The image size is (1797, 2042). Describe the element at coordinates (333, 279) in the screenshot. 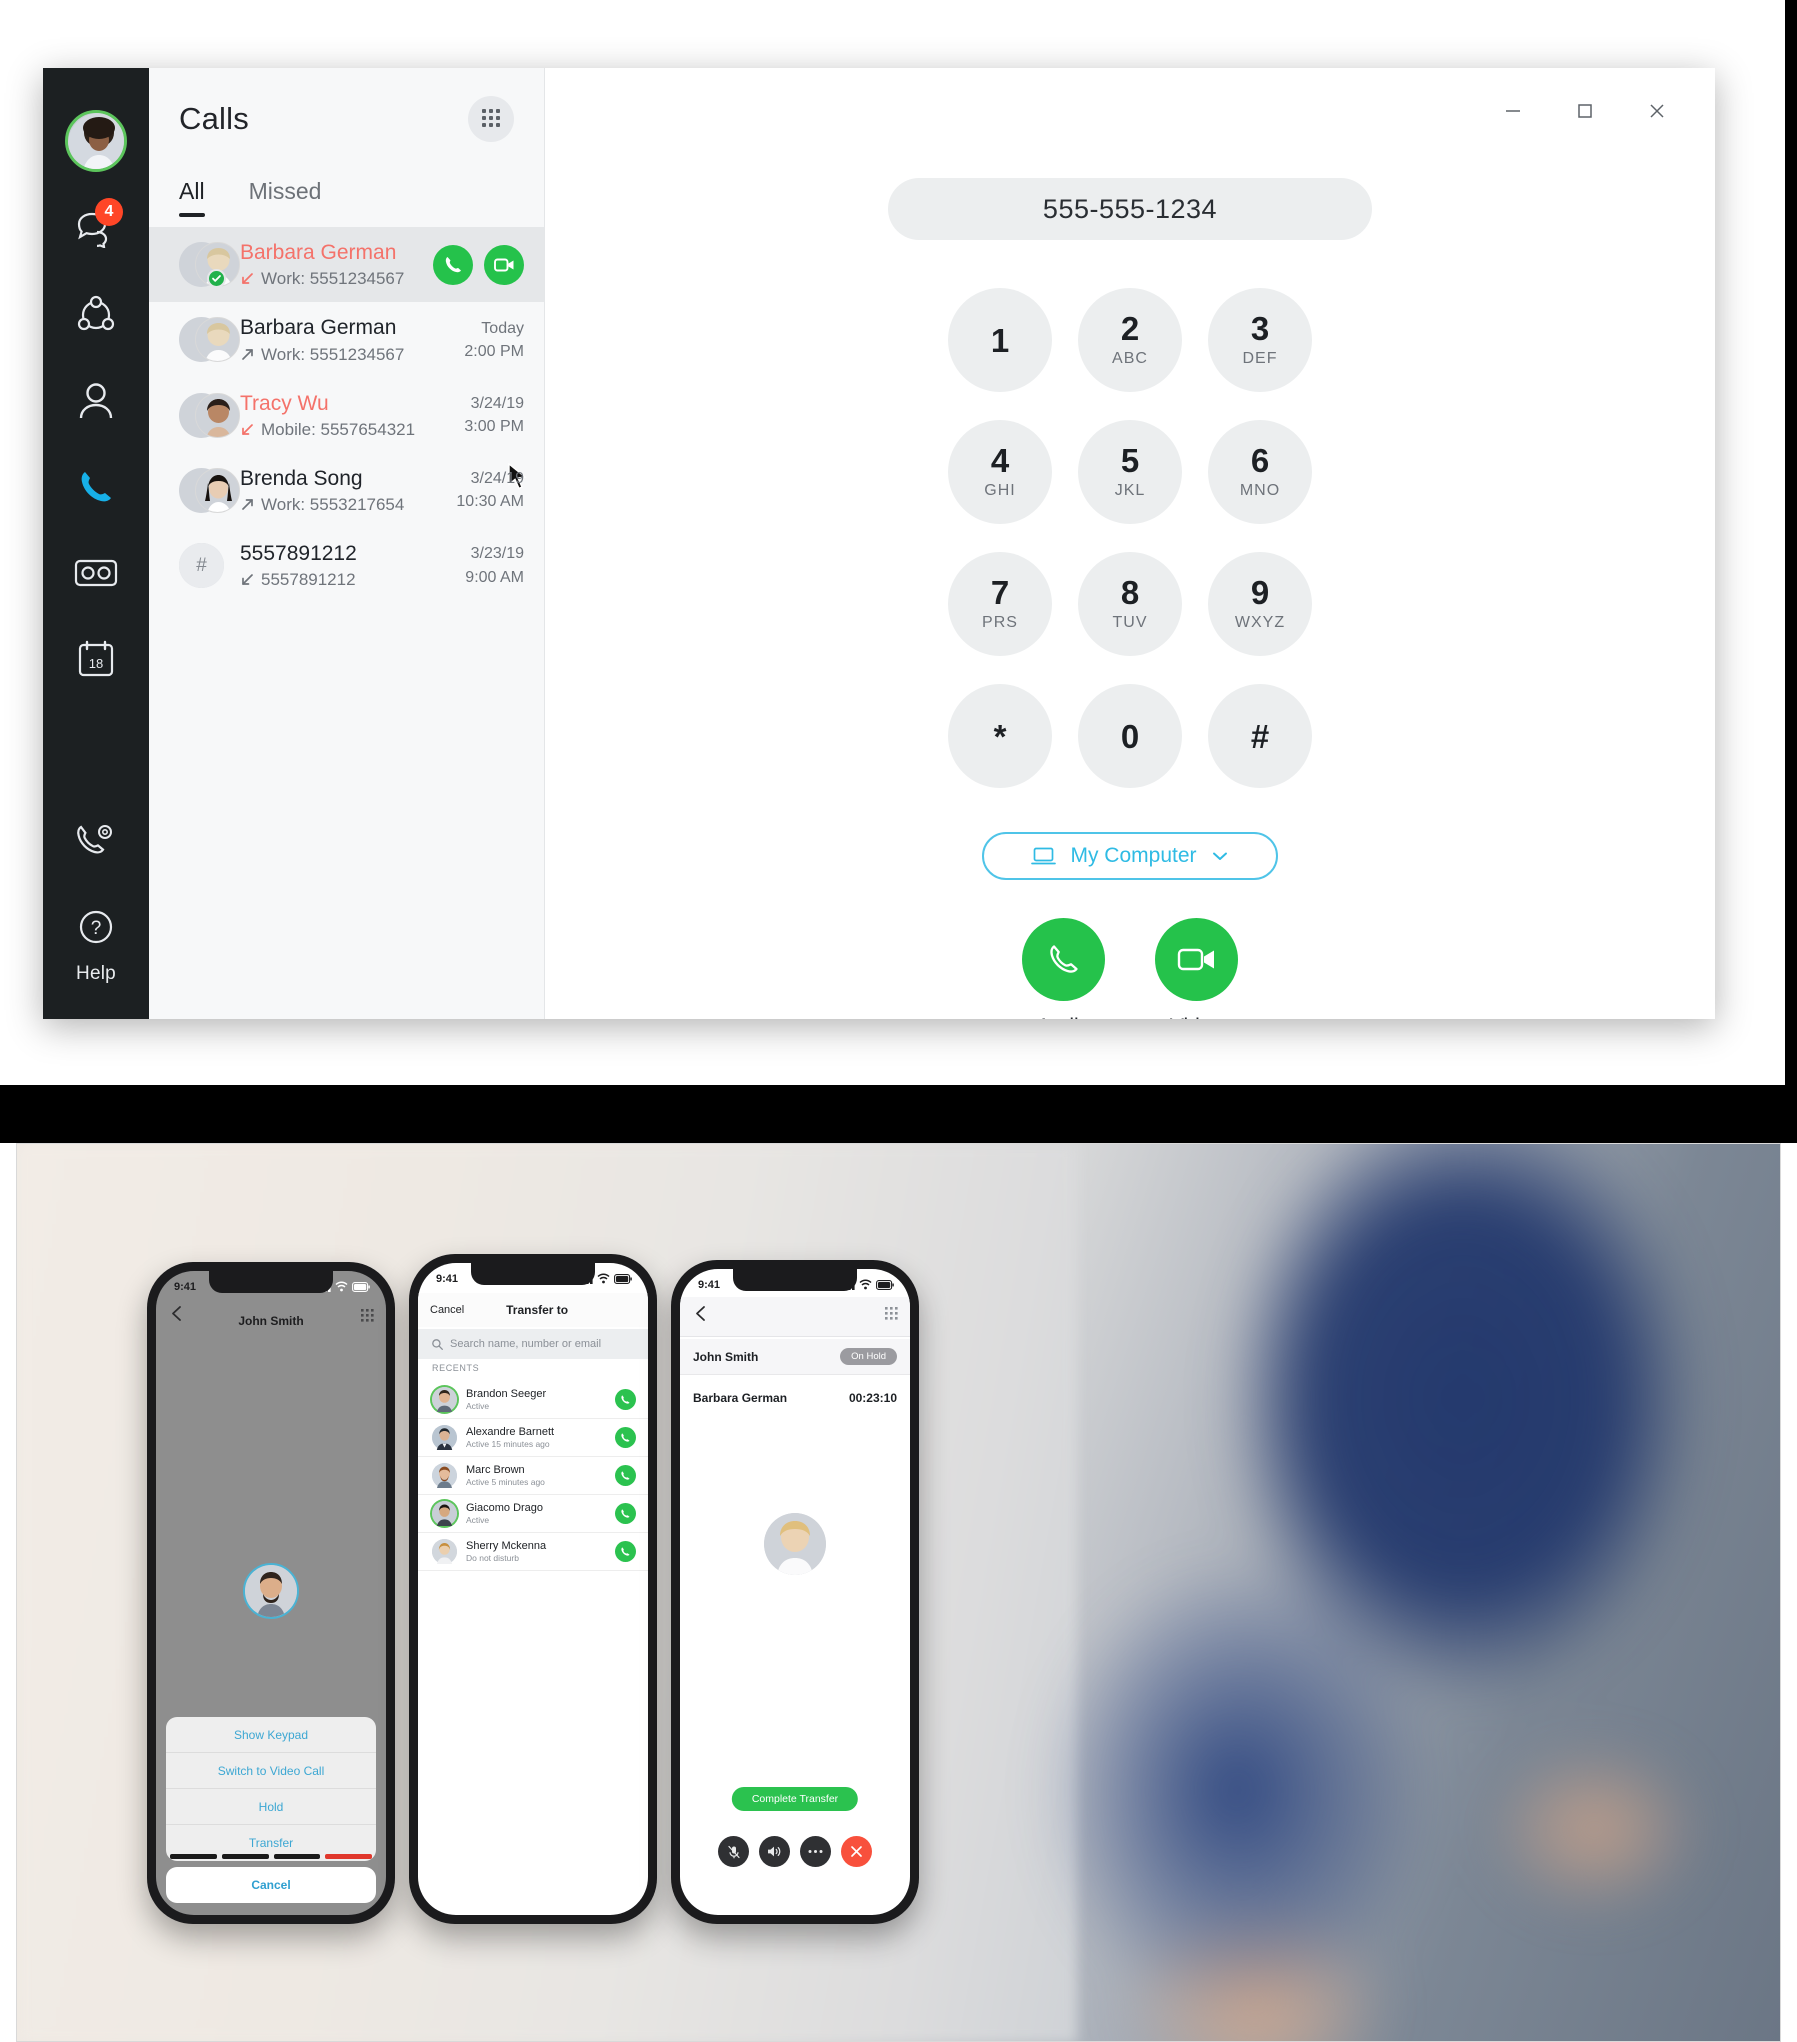

I see `call-detail-text: Work: 5551234567` at that location.